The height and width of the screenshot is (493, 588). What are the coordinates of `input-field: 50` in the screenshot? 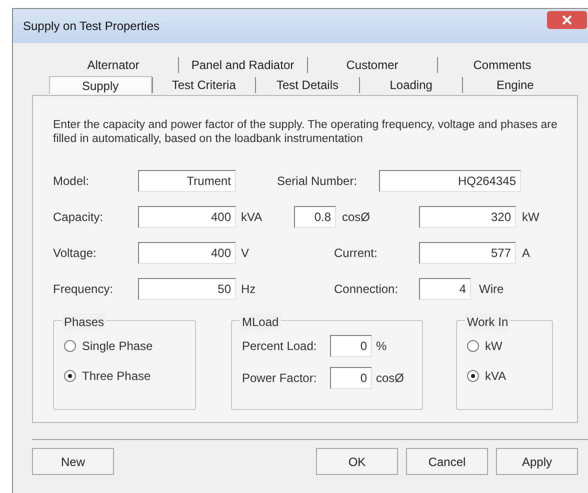 It's located at (187, 289).